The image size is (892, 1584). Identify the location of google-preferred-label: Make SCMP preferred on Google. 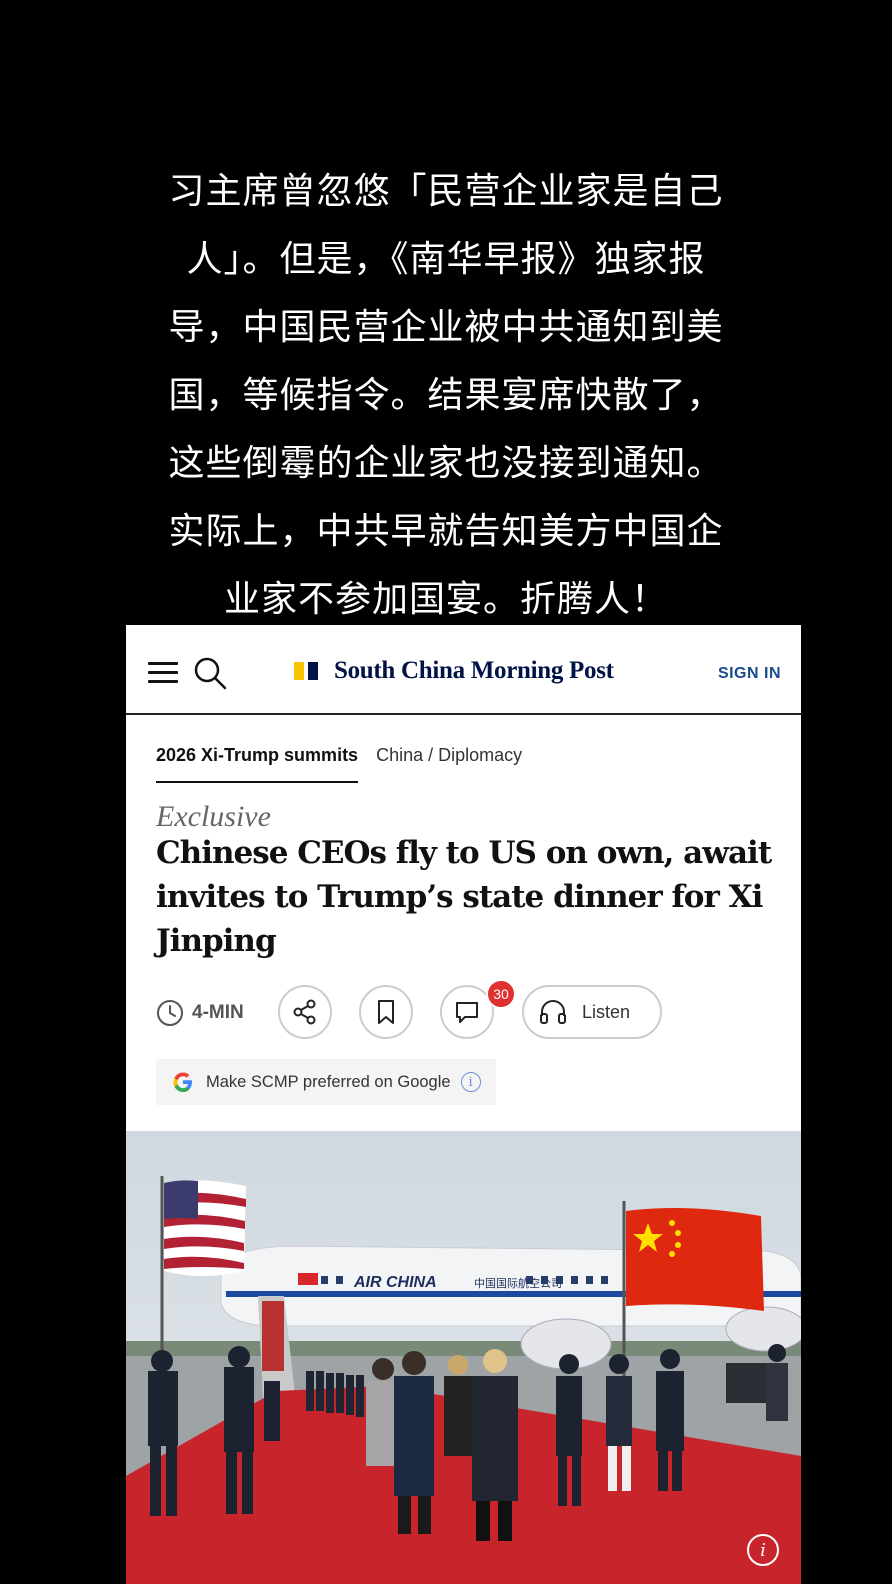
(328, 1081).